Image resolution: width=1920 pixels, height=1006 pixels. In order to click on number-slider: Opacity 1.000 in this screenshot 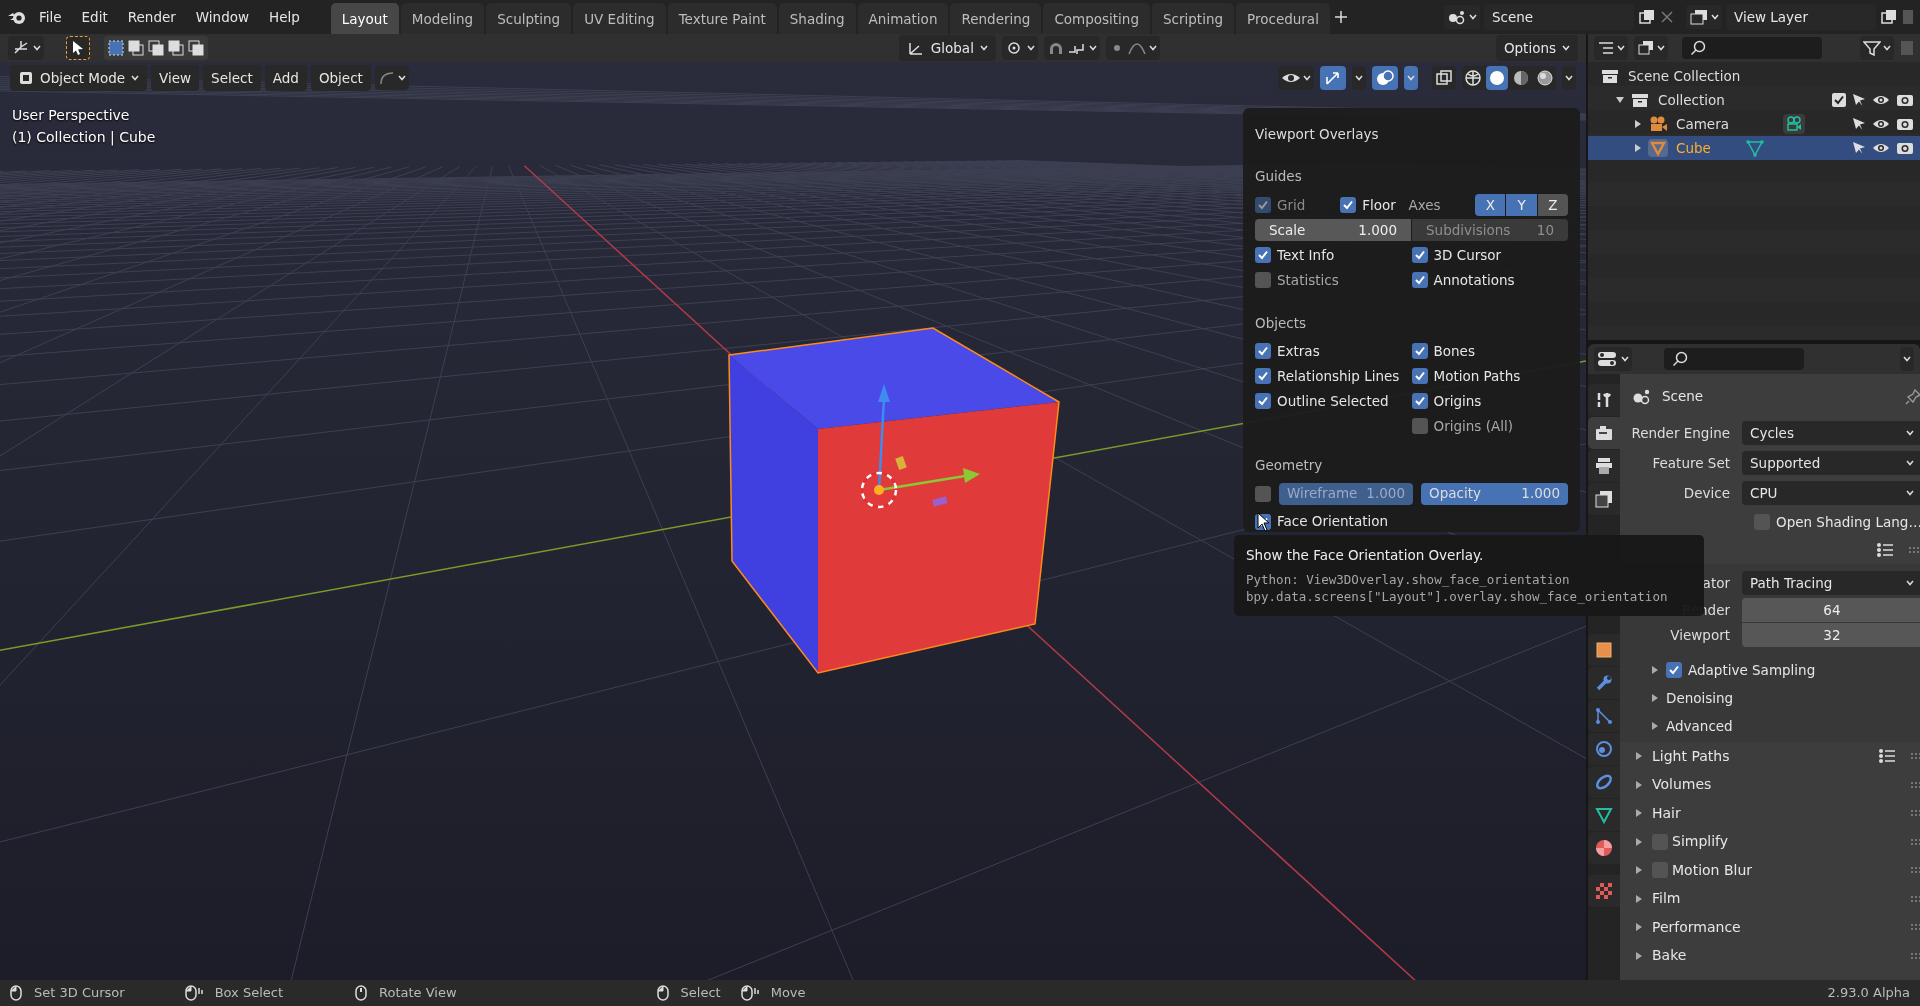, I will do `click(1494, 493)`.